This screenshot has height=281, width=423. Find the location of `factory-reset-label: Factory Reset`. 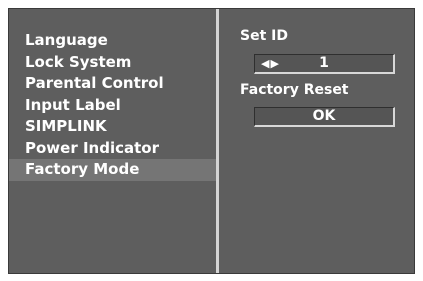

factory-reset-label: Factory Reset is located at coordinates (294, 90).